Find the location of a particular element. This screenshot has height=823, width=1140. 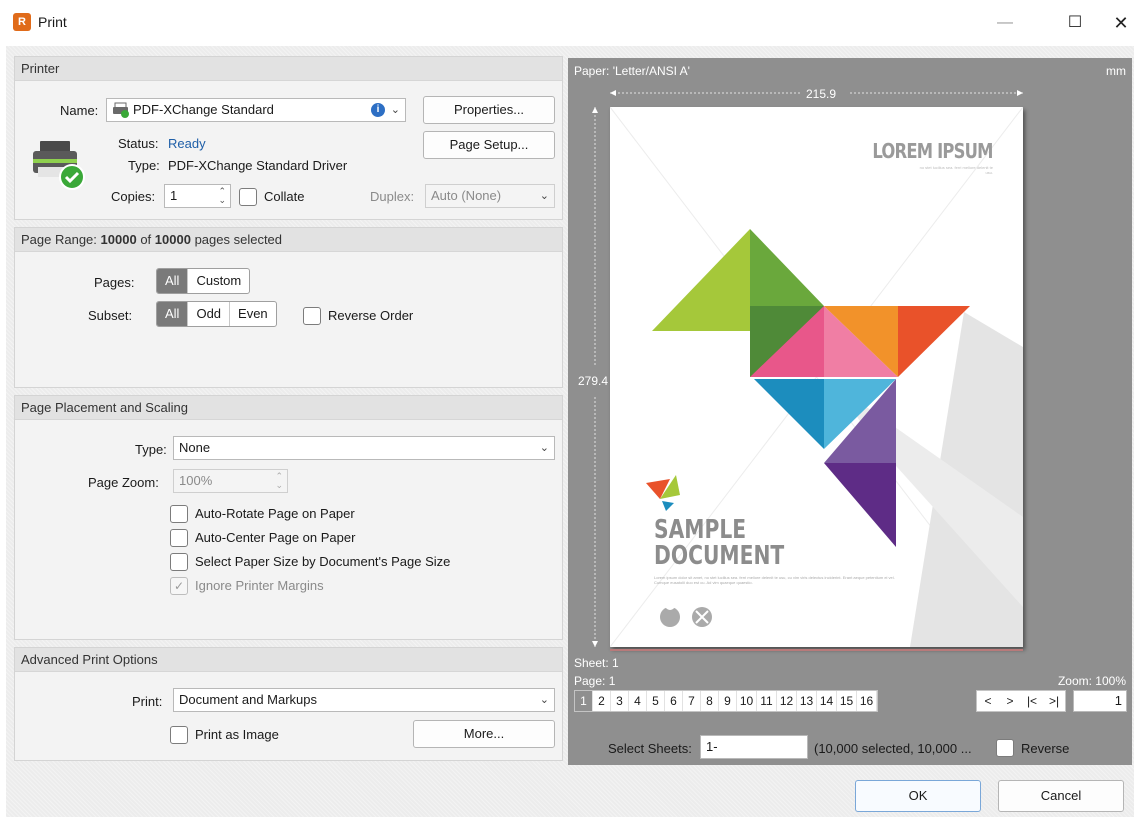

minimize-button: — is located at coordinates (1005, 23).